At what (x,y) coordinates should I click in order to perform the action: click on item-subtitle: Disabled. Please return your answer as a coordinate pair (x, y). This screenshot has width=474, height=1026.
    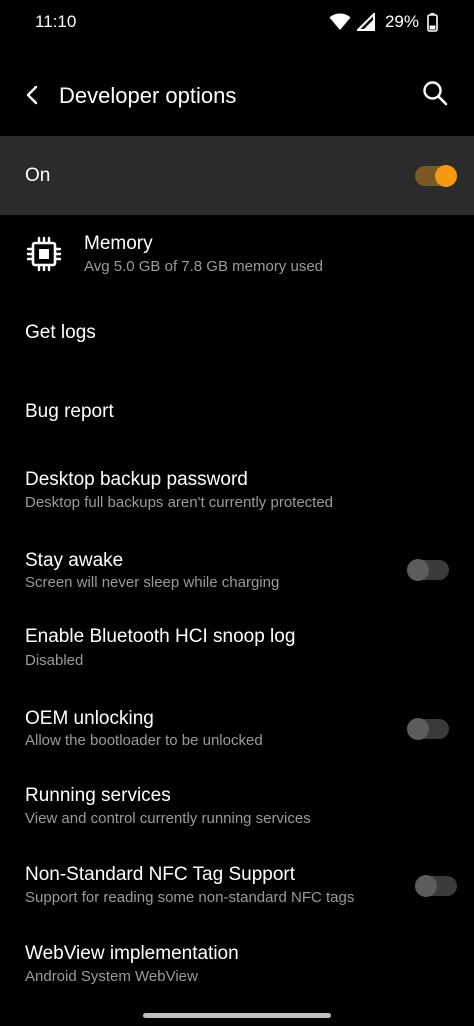
    Looking at the image, I should click on (54, 660).